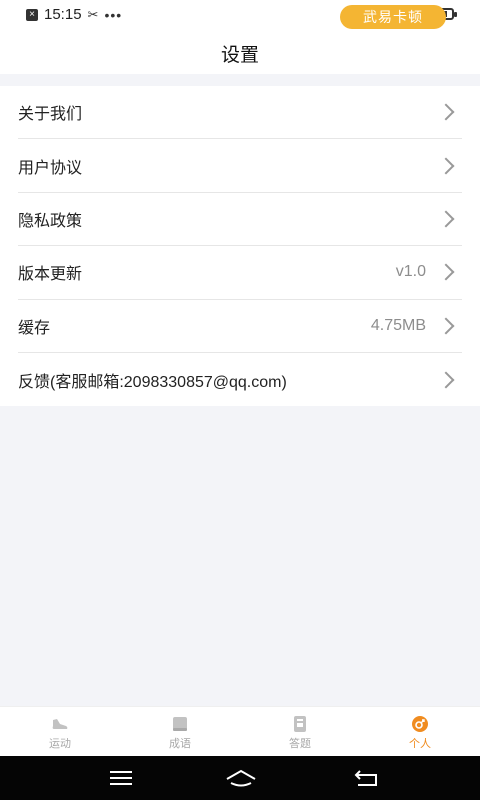  What do you see at coordinates (63, 14) in the screenshot?
I see `status-time: 15:15` at bounding box center [63, 14].